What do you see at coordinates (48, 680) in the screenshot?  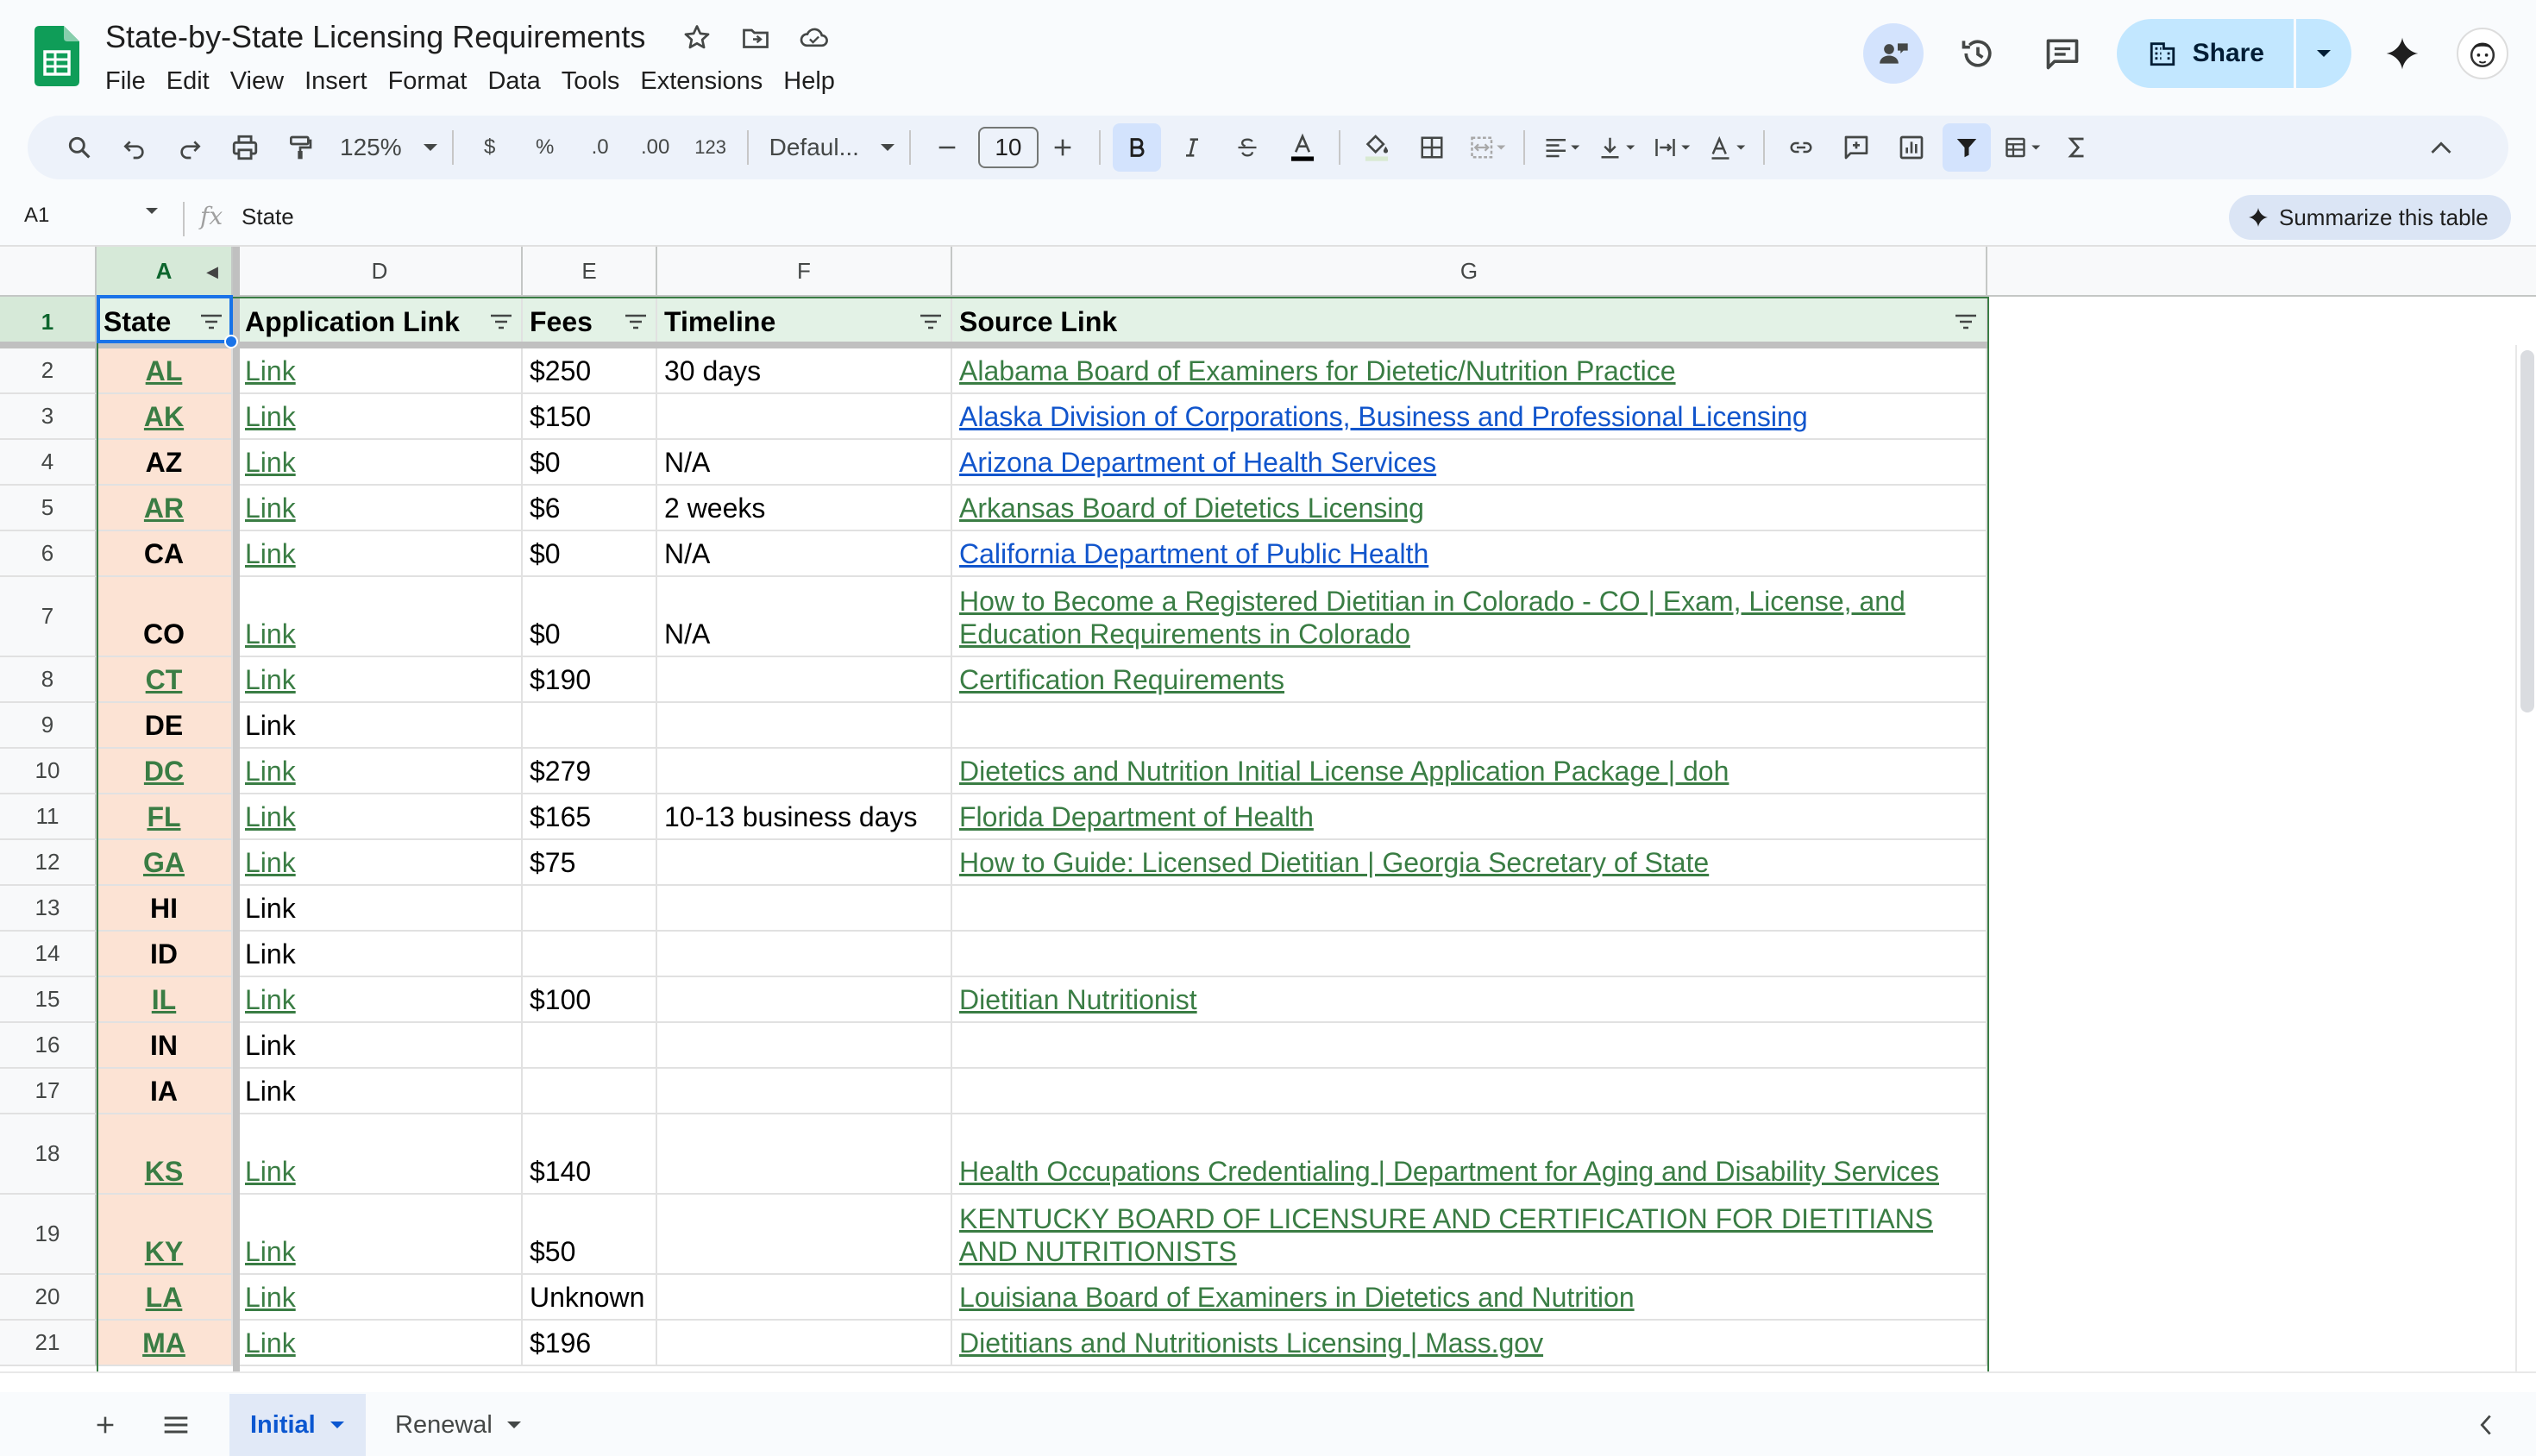 I see `row-header: 8` at bounding box center [48, 680].